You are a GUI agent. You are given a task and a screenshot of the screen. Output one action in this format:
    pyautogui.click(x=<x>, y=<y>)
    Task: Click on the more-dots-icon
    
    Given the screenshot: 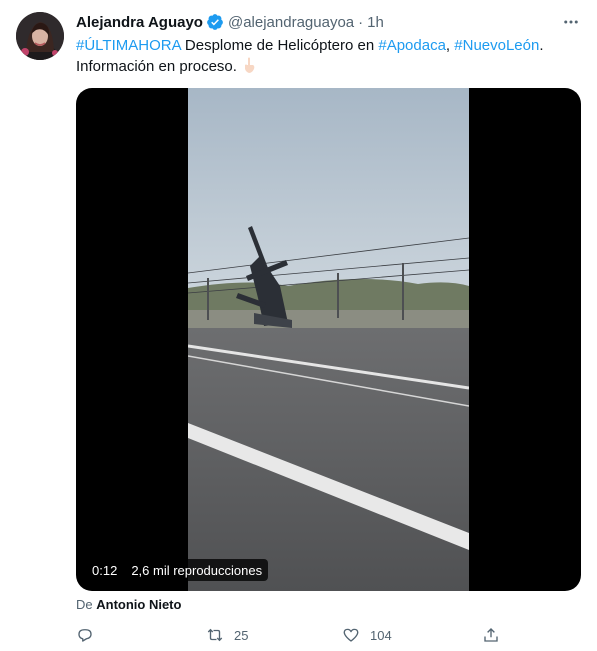 What is the action you would take?
    pyautogui.click(x=571, y=22)
    